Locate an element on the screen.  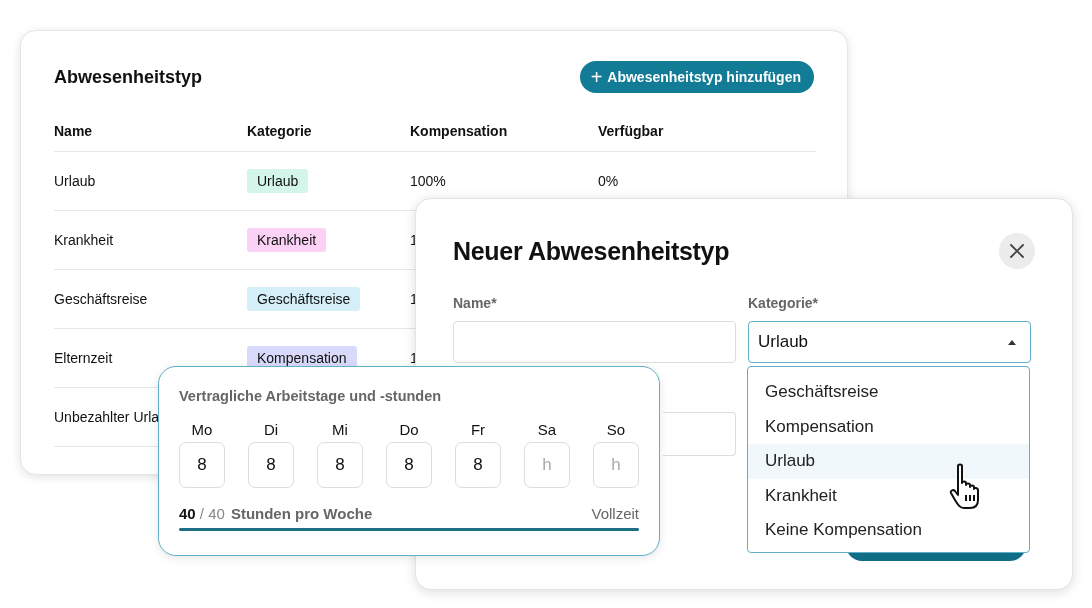
dropdown-option: Keine Kompensation is located at coordinates (888, 530).